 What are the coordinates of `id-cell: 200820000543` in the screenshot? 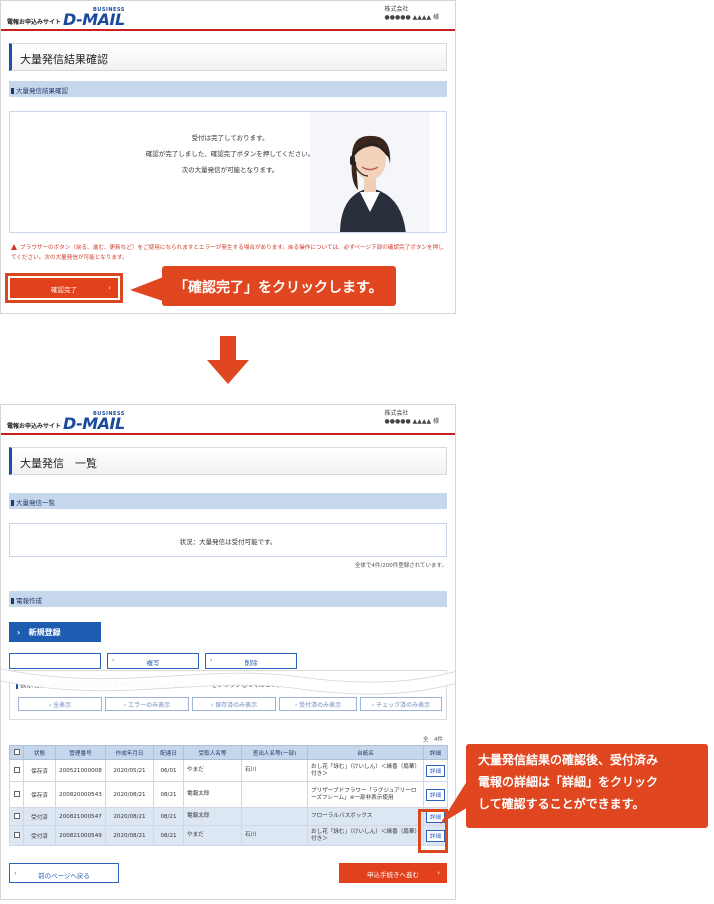 It's located at (80, 794).